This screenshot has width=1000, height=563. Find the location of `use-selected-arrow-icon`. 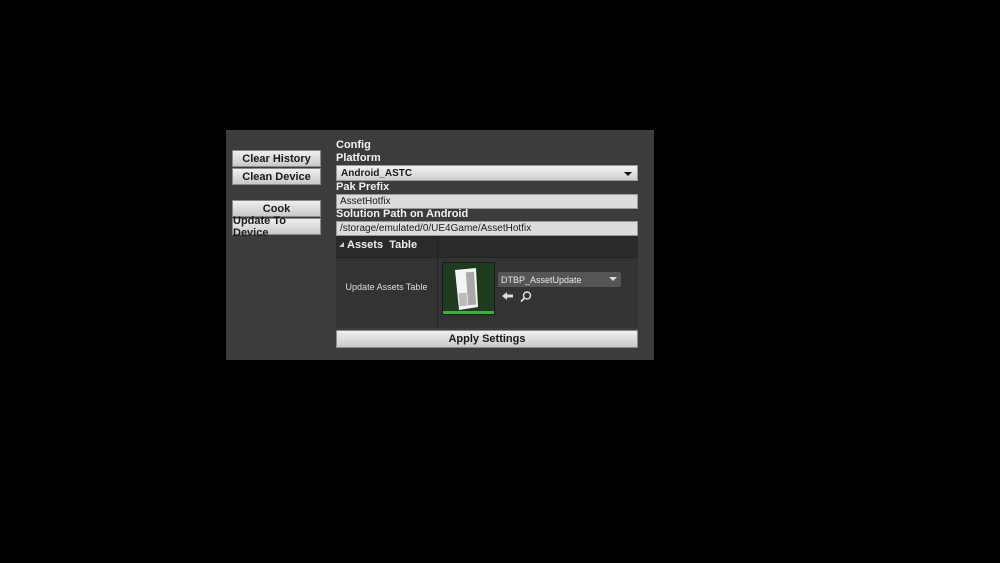

use-selected-arrow-icon is located at coordinates (508, 296).